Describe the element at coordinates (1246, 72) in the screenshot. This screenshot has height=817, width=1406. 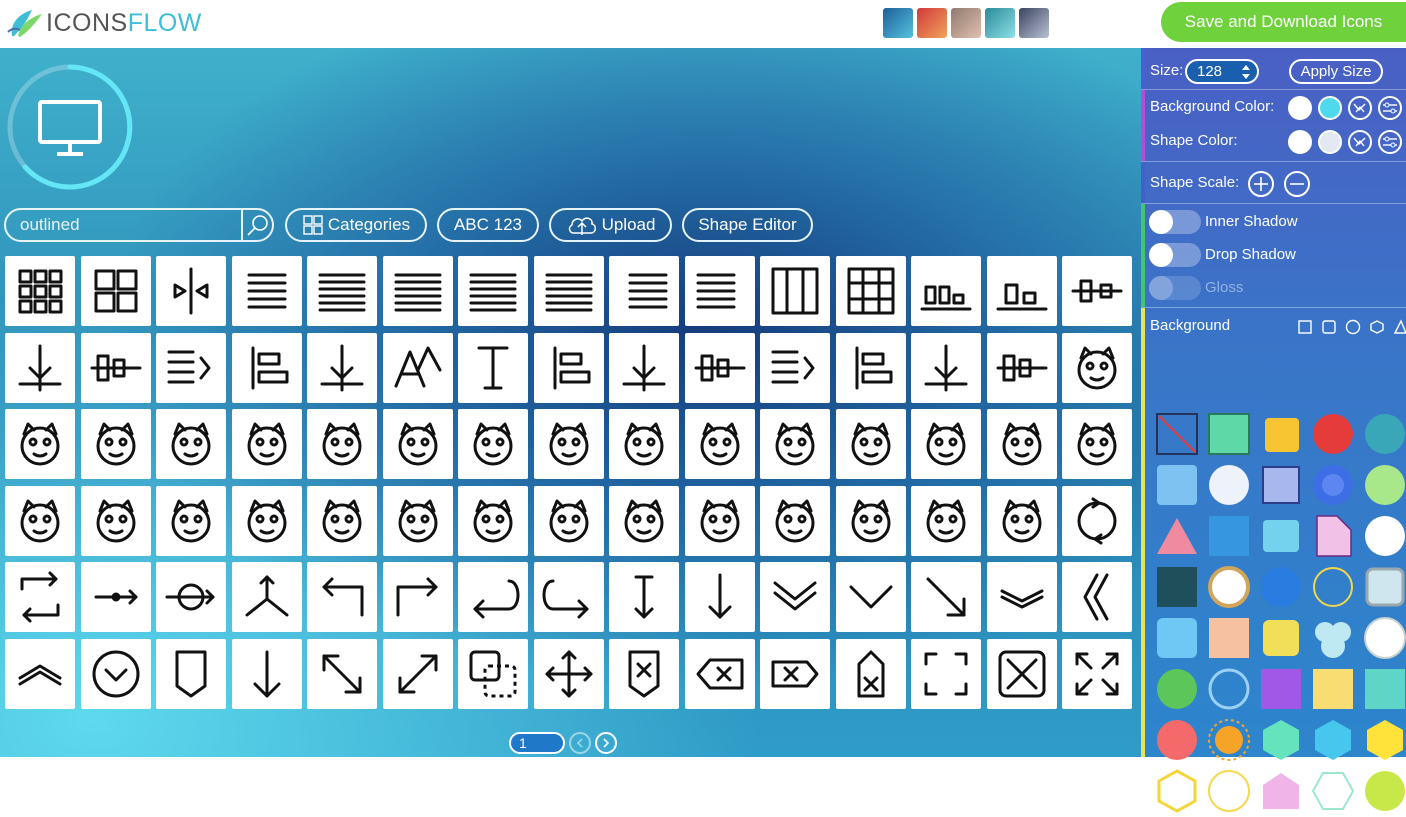
I see `stepper-icon` at that location.